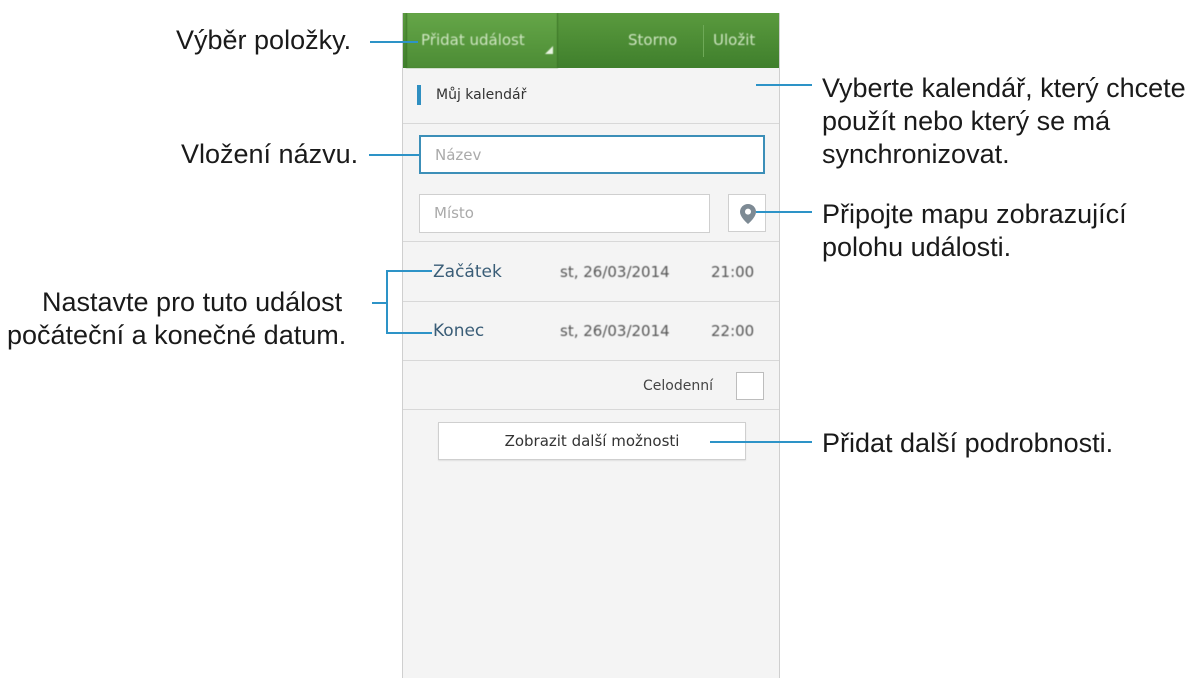 This screenshot has width=1201, height=678. I want to click on callout-insert-title: Vložení názvu., so click(270, 154).